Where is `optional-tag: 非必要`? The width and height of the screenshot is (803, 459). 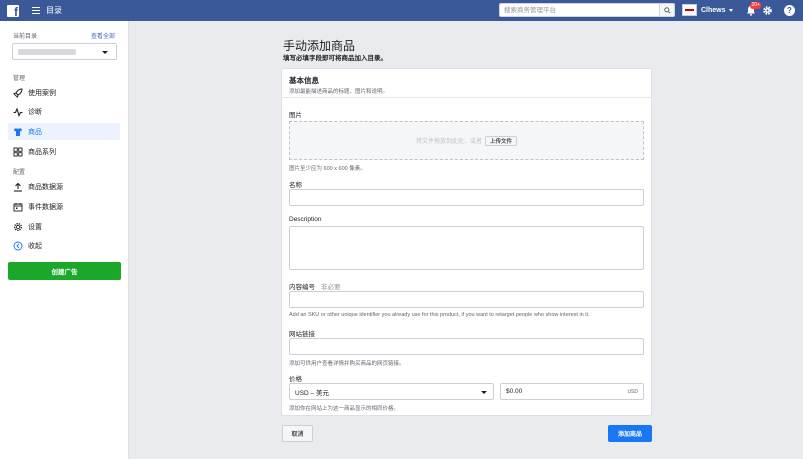
optional-tag: 非必要 is located at coordinates (331, 287).